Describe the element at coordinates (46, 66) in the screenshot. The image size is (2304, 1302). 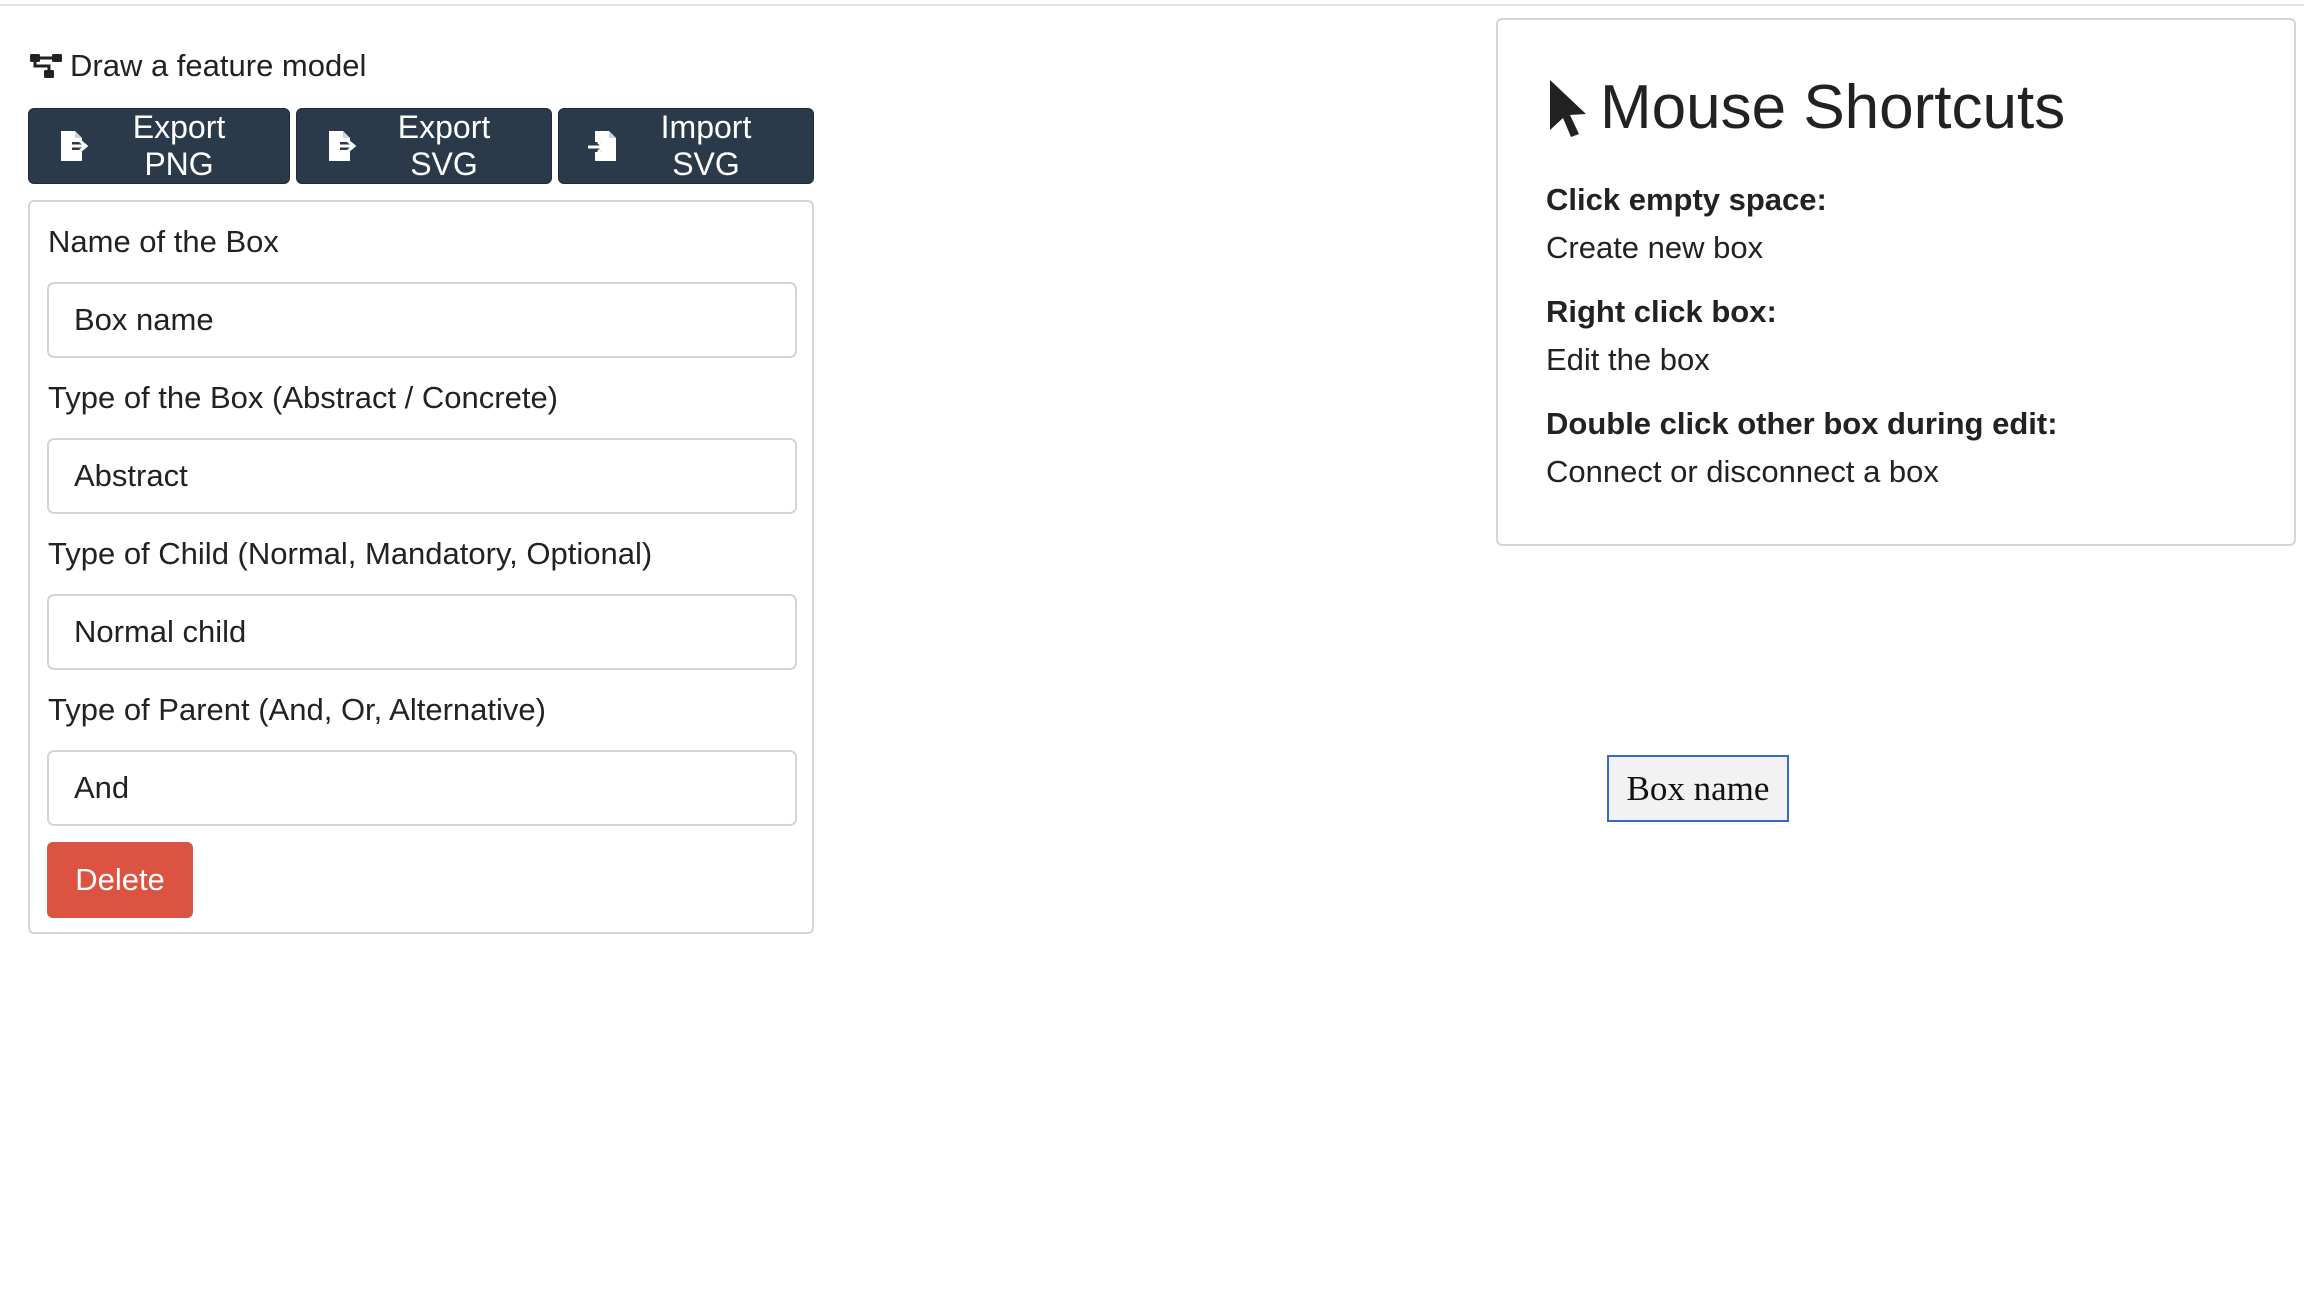
I see `sitemap-icon` at that location.